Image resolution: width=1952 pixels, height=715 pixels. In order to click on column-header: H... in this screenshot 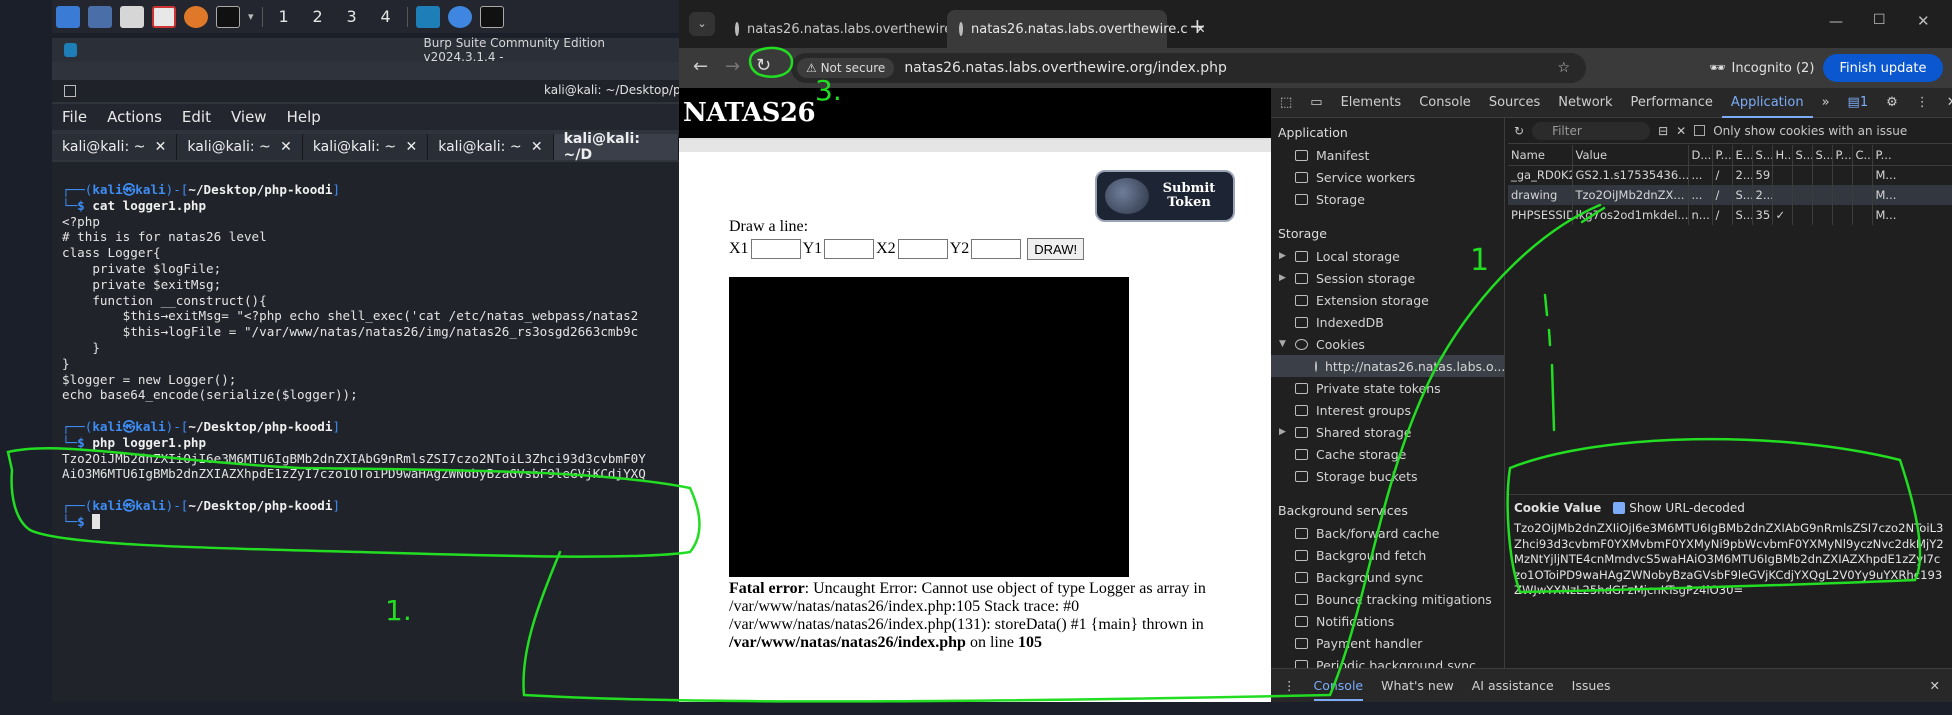, I will do `click(1782, 155)`.